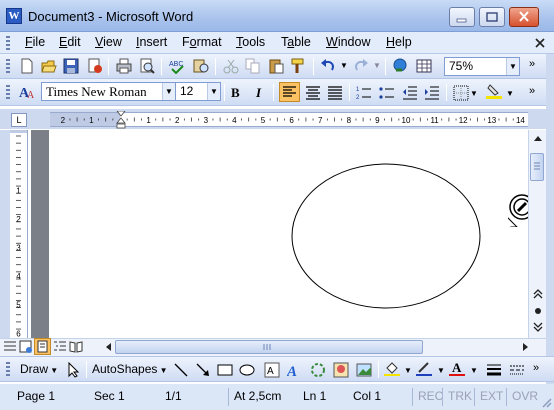  I want to click on print-layout-view-button, so click(42, 346).